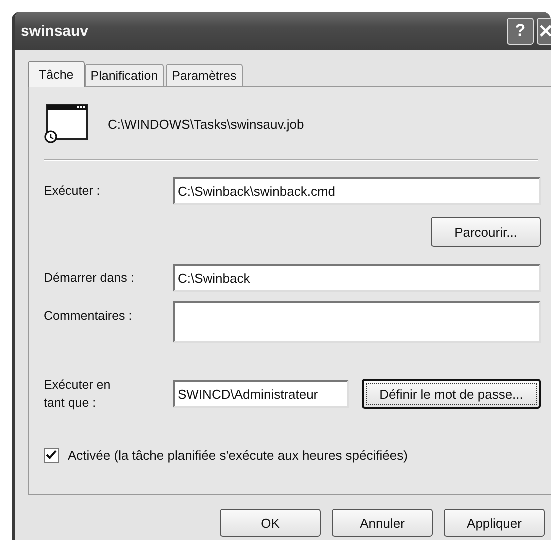 The image size is (551, 540). I want to click on checkbox-label: Activée (la tâche planifiée s'exécute aux heures spécifiées), so click(238, 455).